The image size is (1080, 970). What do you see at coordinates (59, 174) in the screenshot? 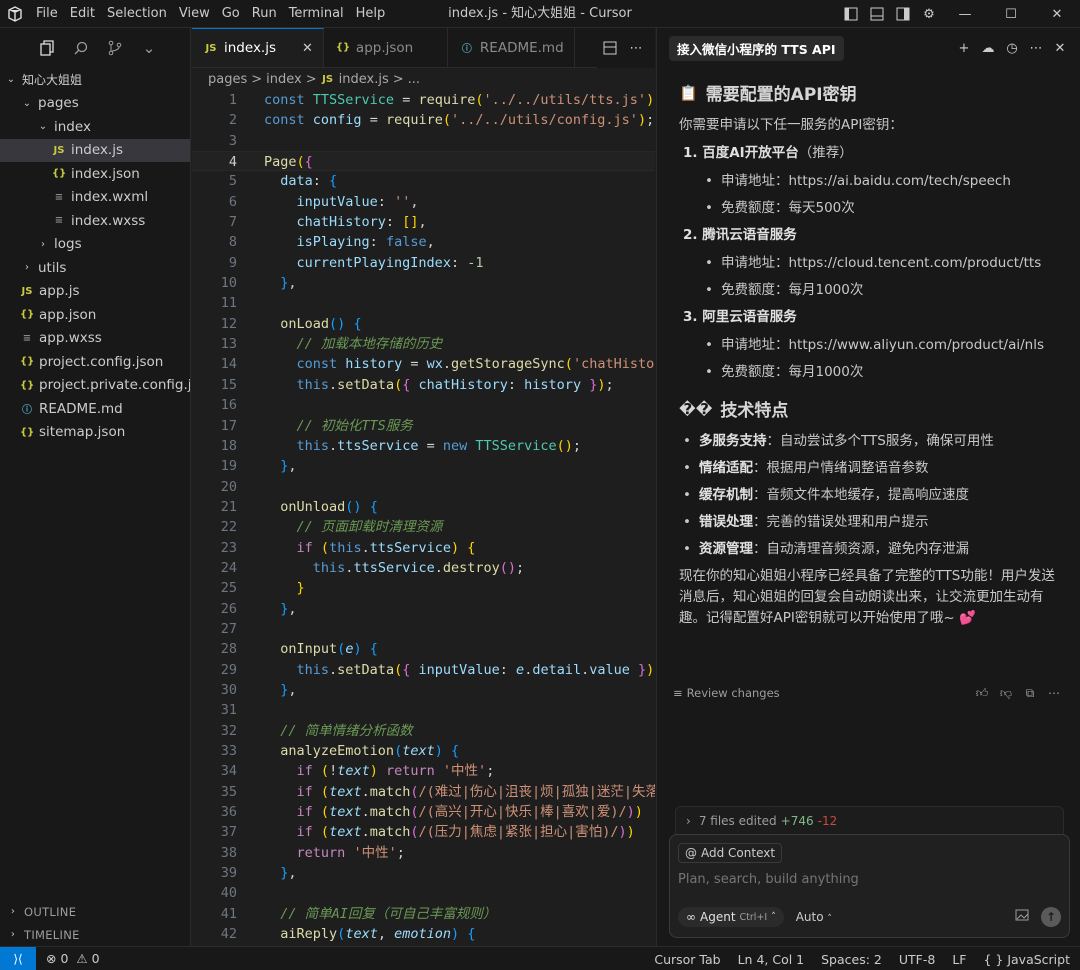
I see `json-file-icon: {}` at bounding box center [59, 174].